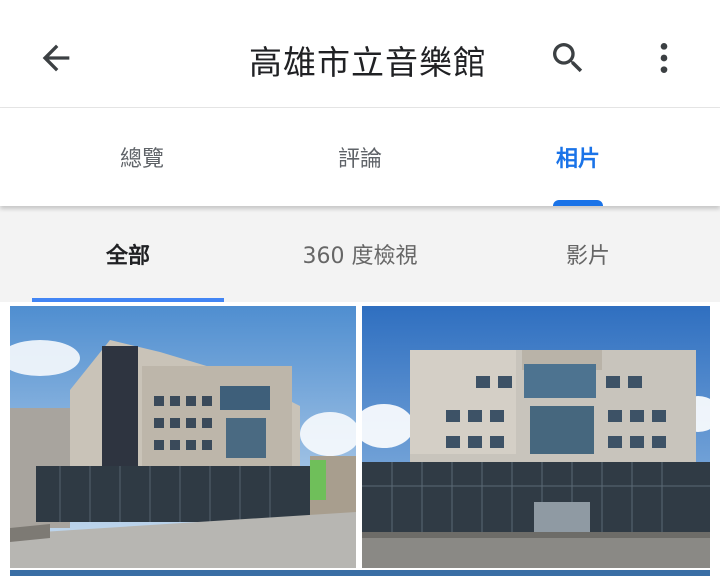 This screenshot has width=720, height=576. What do you see at coordinates (359, 159) in the screenshot?
I see `tab-reviews-label: 評論` at bounding box center [359, 159].